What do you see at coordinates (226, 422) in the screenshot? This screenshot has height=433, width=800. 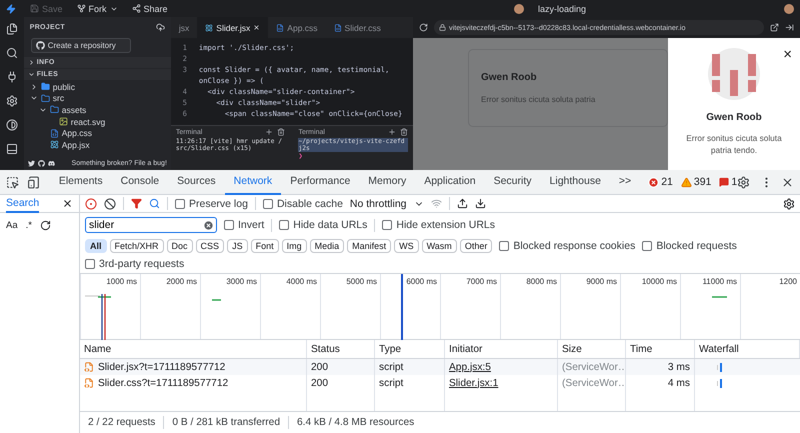 I see `status-summary: 0 B / 281 kB transferred` at bounding box center [226, 422].